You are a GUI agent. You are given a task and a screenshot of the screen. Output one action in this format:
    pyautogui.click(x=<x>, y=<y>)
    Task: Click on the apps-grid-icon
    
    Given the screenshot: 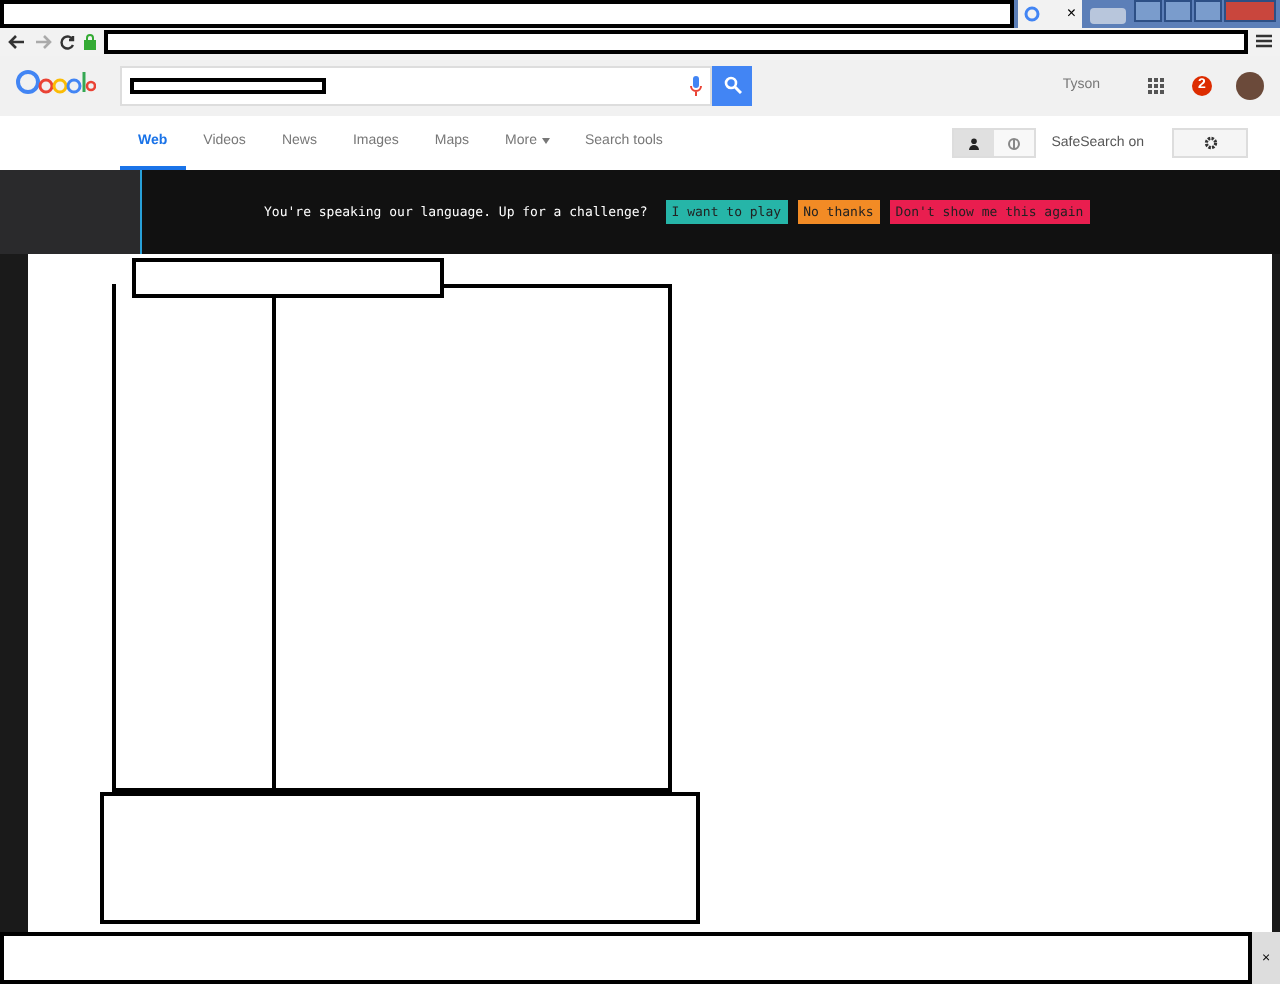 What is the action you would take?
    pyautogui.click(x=1156, y=85)
    